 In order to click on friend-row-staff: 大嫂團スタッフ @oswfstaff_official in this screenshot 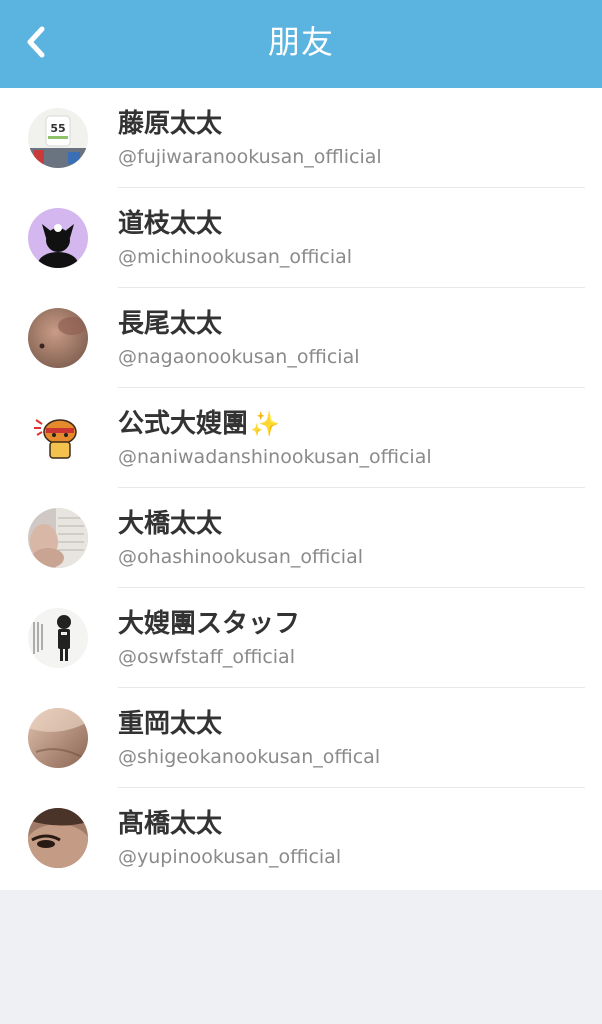, I will do `click(301, 638)`.